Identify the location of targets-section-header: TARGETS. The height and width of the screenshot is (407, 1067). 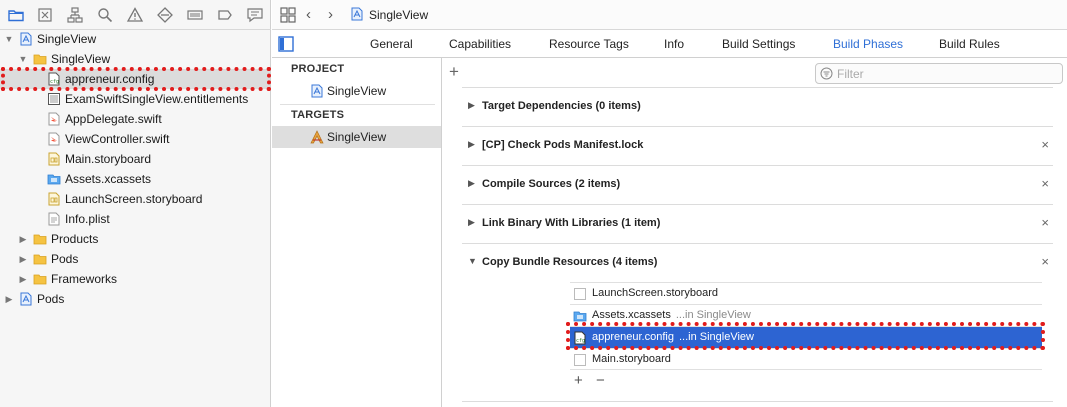
(318, 115).